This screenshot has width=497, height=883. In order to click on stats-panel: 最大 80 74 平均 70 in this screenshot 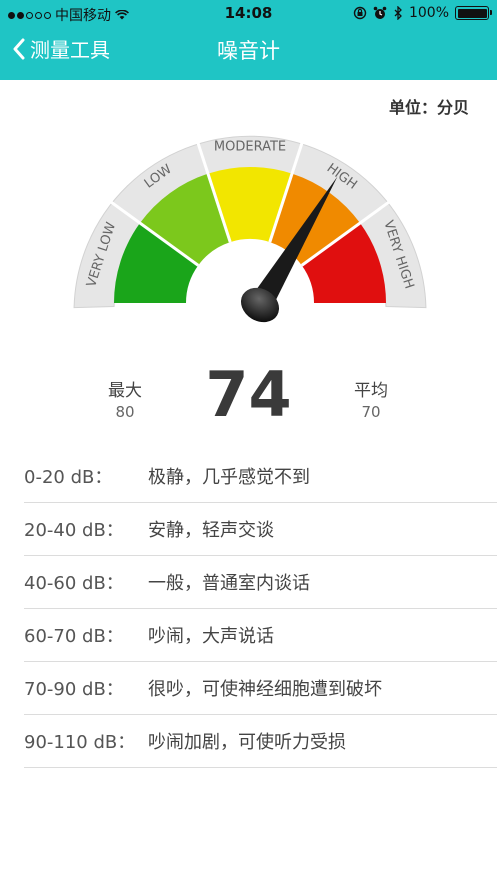, I will do `click(248, 398)`.